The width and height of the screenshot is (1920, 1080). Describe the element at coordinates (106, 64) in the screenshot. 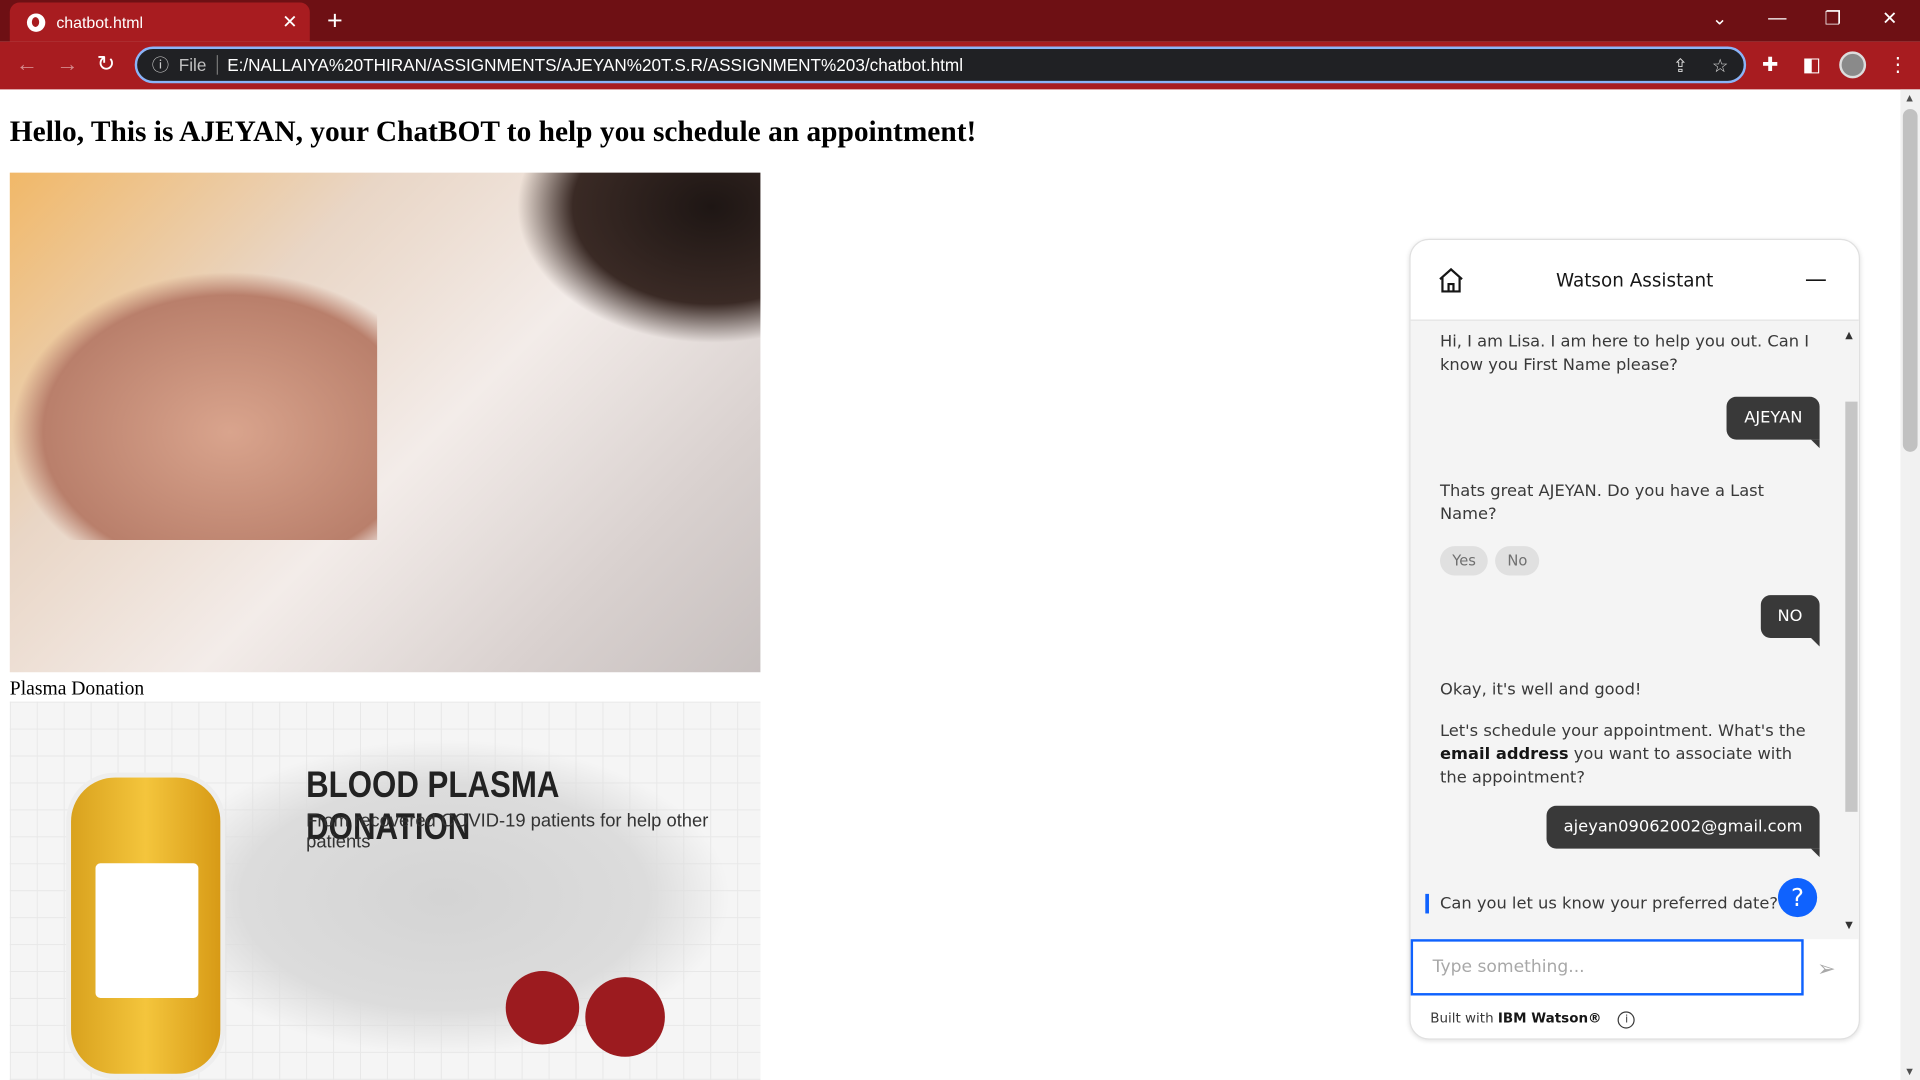

I see `reload-icon: ↻` at that location.